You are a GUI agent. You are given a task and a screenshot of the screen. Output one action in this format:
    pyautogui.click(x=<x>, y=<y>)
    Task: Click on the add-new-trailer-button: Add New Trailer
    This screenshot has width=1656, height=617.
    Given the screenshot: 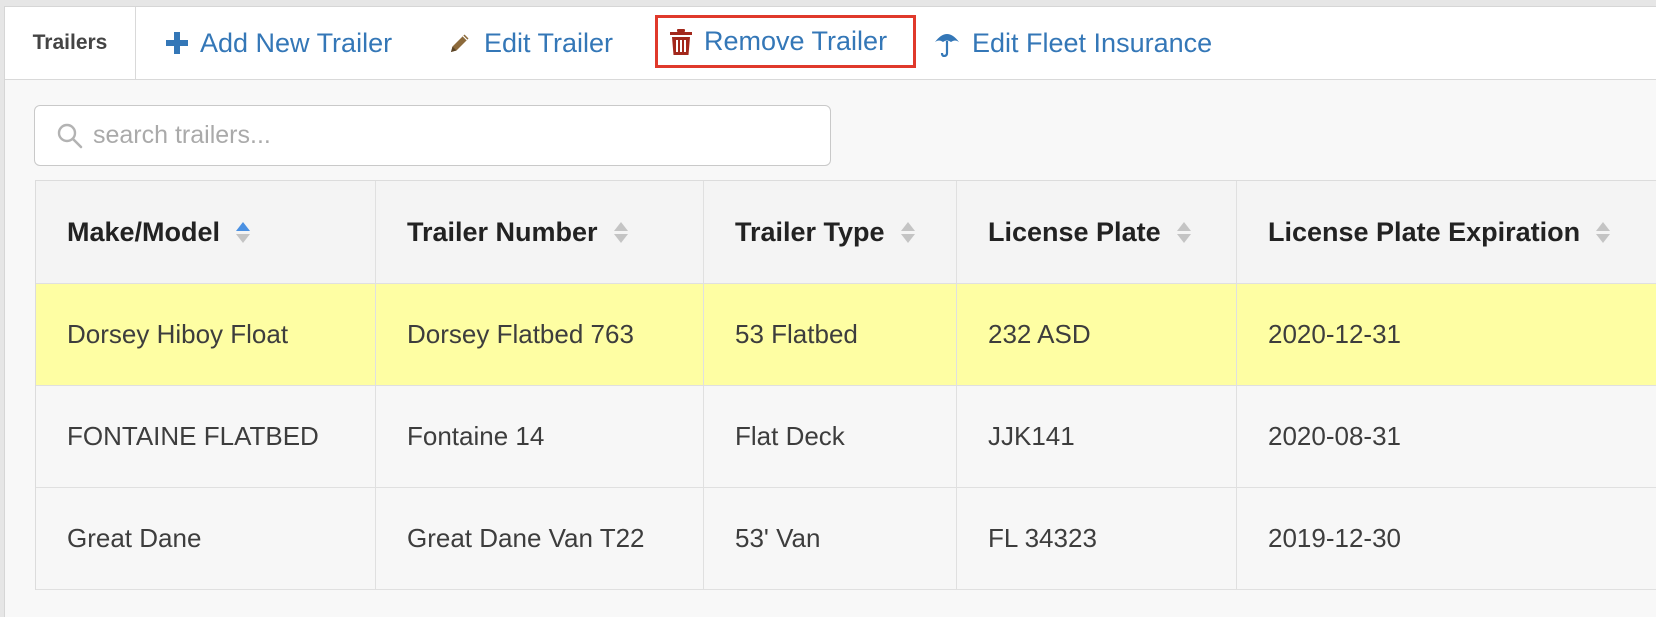 What is the action you would take?
    pyautogui.click(x=279, y=43)
    